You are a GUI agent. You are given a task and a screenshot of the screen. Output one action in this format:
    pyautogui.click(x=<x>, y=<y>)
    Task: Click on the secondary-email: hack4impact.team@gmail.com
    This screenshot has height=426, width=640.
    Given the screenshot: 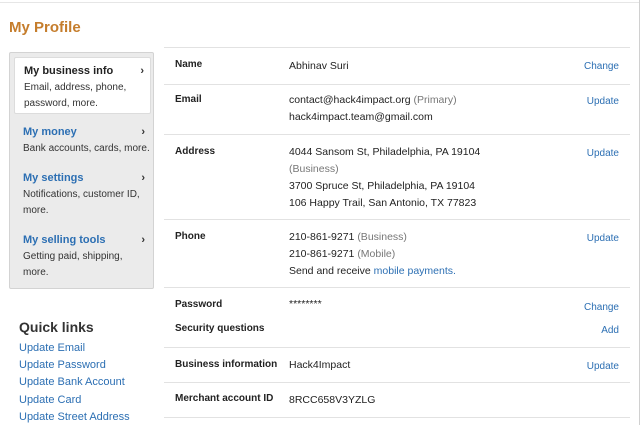 What is the action you would take?
    pyautogui.click(x=361, y=117)
    